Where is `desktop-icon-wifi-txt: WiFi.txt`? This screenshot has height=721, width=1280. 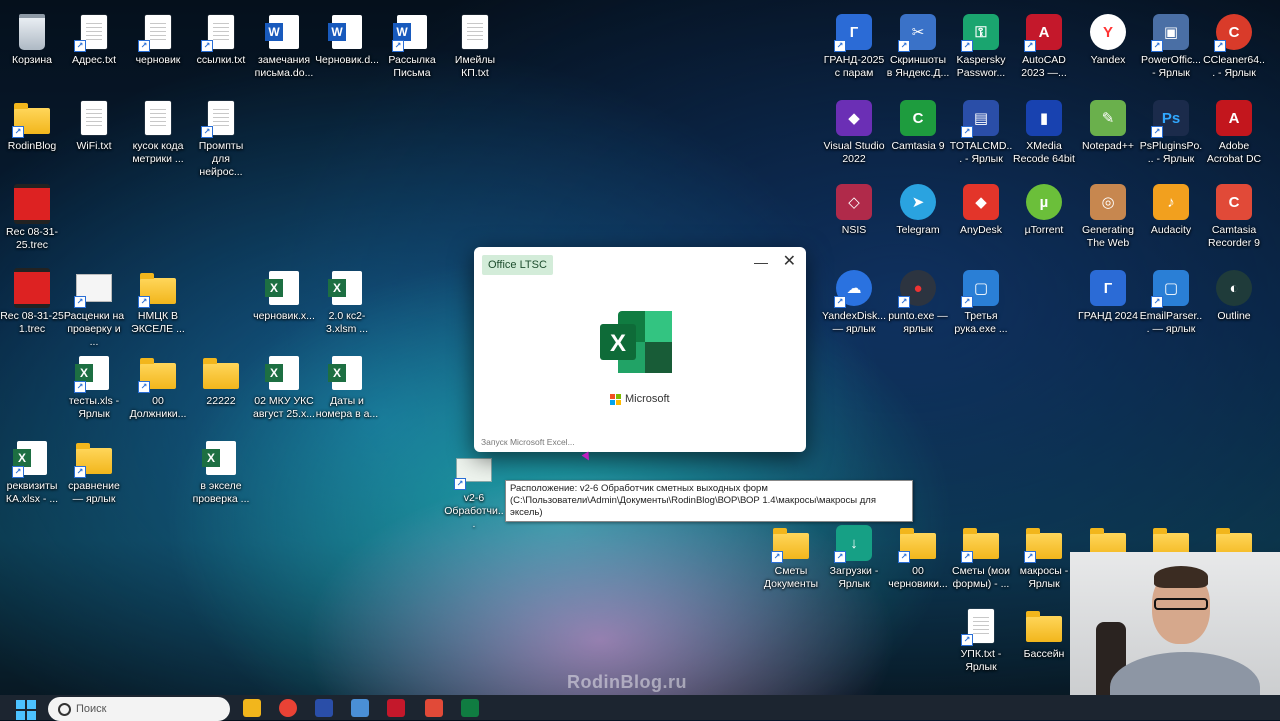
desktop-icon-wifi-txt: WiFi.txt is located at coordinates (94, 126).